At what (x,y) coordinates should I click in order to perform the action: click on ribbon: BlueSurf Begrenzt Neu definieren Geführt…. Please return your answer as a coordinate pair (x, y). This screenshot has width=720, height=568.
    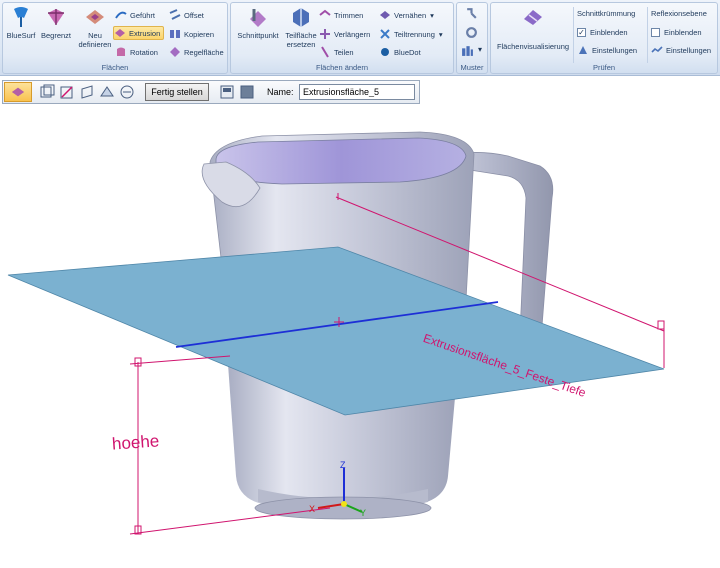
    Looking at the image, I should click on (360, 38).